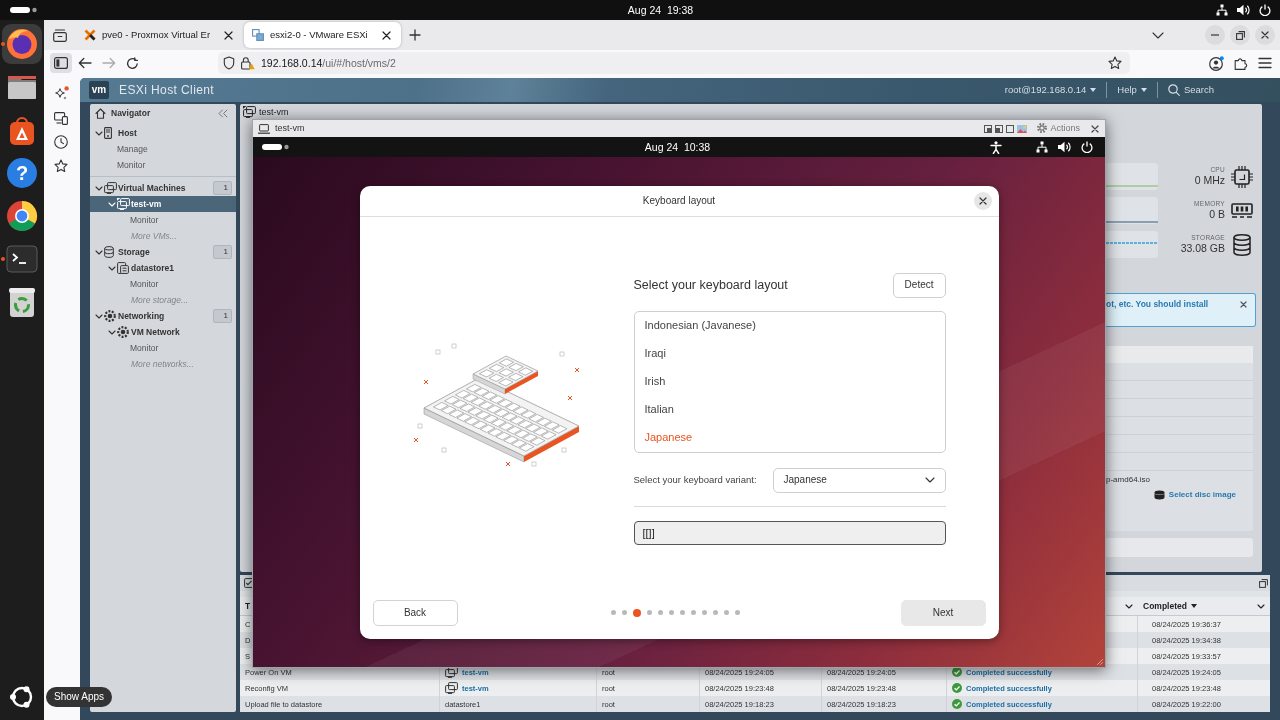 This screenshot has width=1280, height=720. I want to click on logo: vm, so click(99, 90).